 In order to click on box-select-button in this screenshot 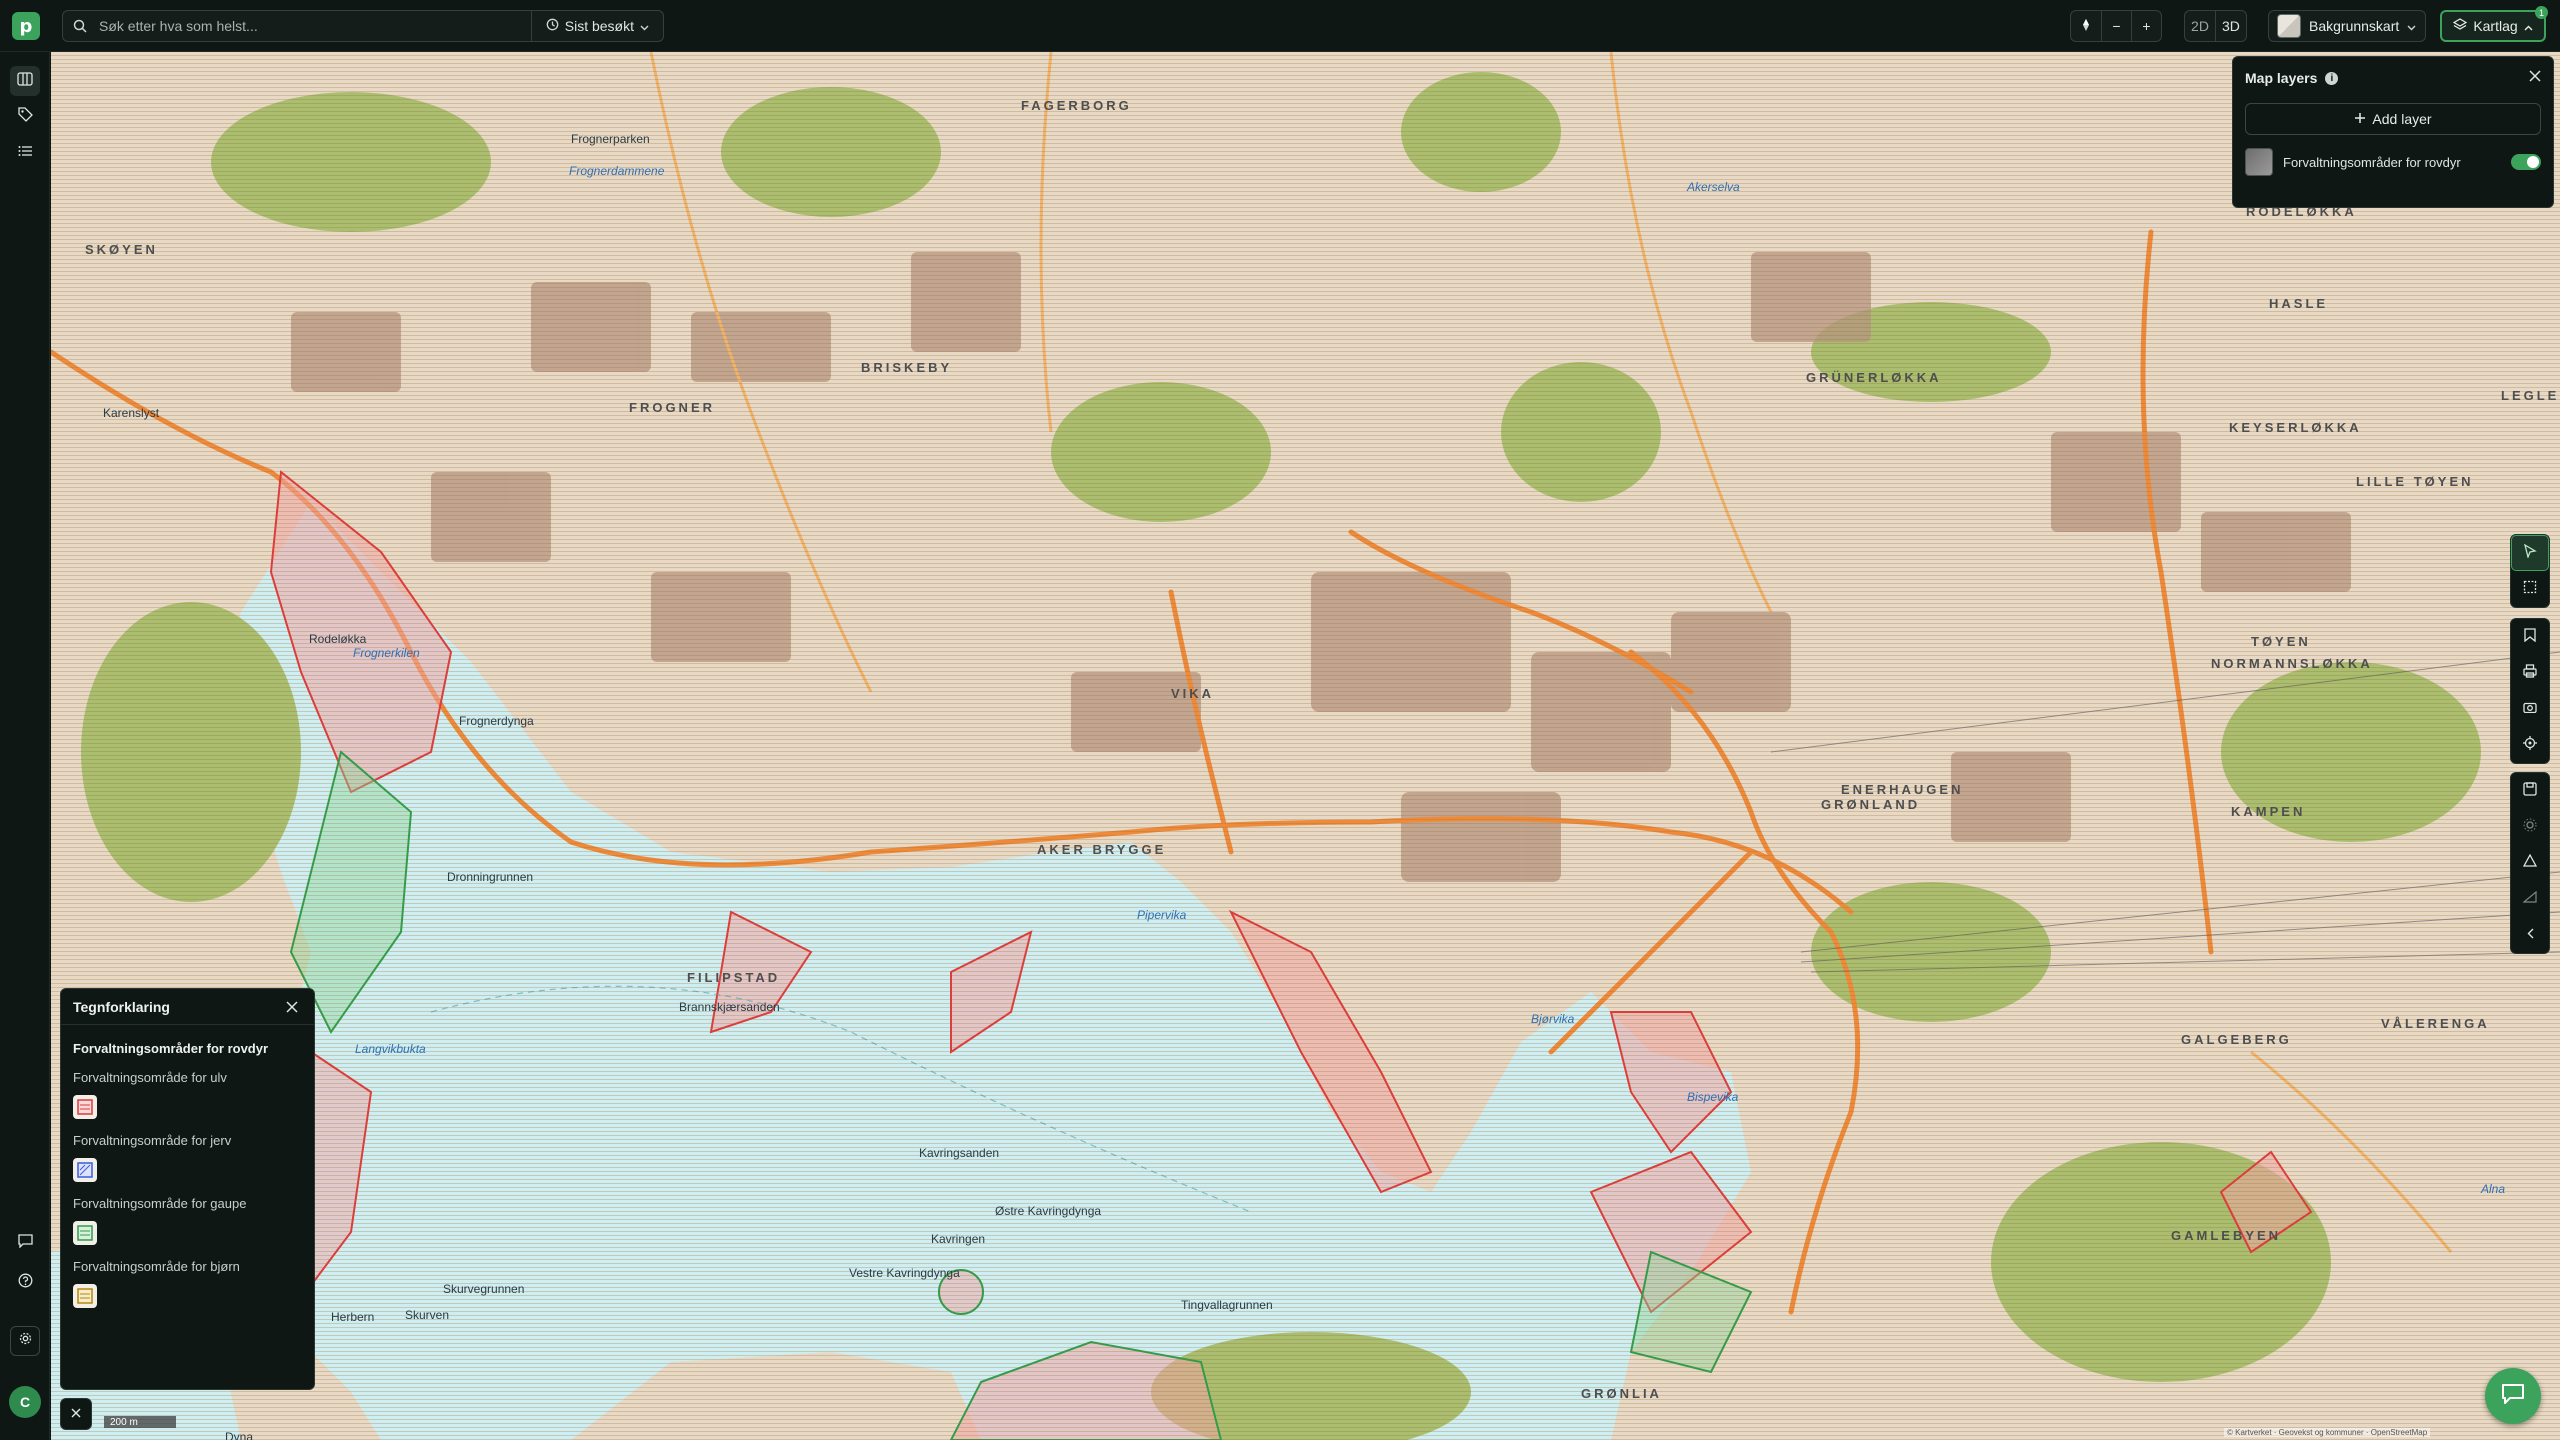, I will do `click(2530, 589)`.